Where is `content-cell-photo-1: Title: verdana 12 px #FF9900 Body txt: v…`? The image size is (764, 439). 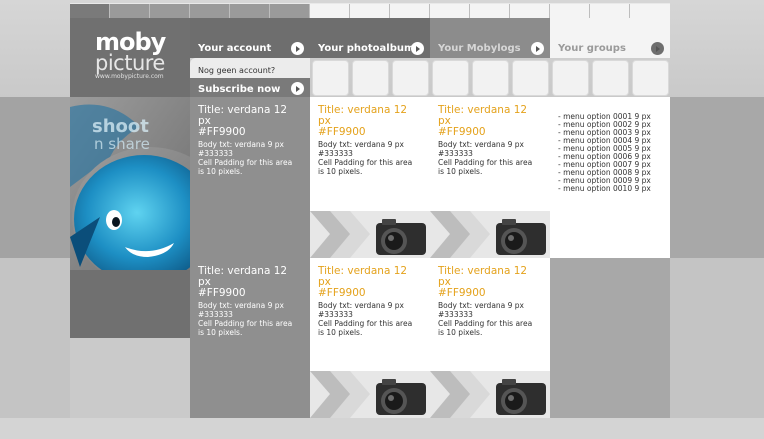
content-cell-photo-1: Title: verdana 12 px #FF9900 Body txt: v… is located at coordinates (370, 177).